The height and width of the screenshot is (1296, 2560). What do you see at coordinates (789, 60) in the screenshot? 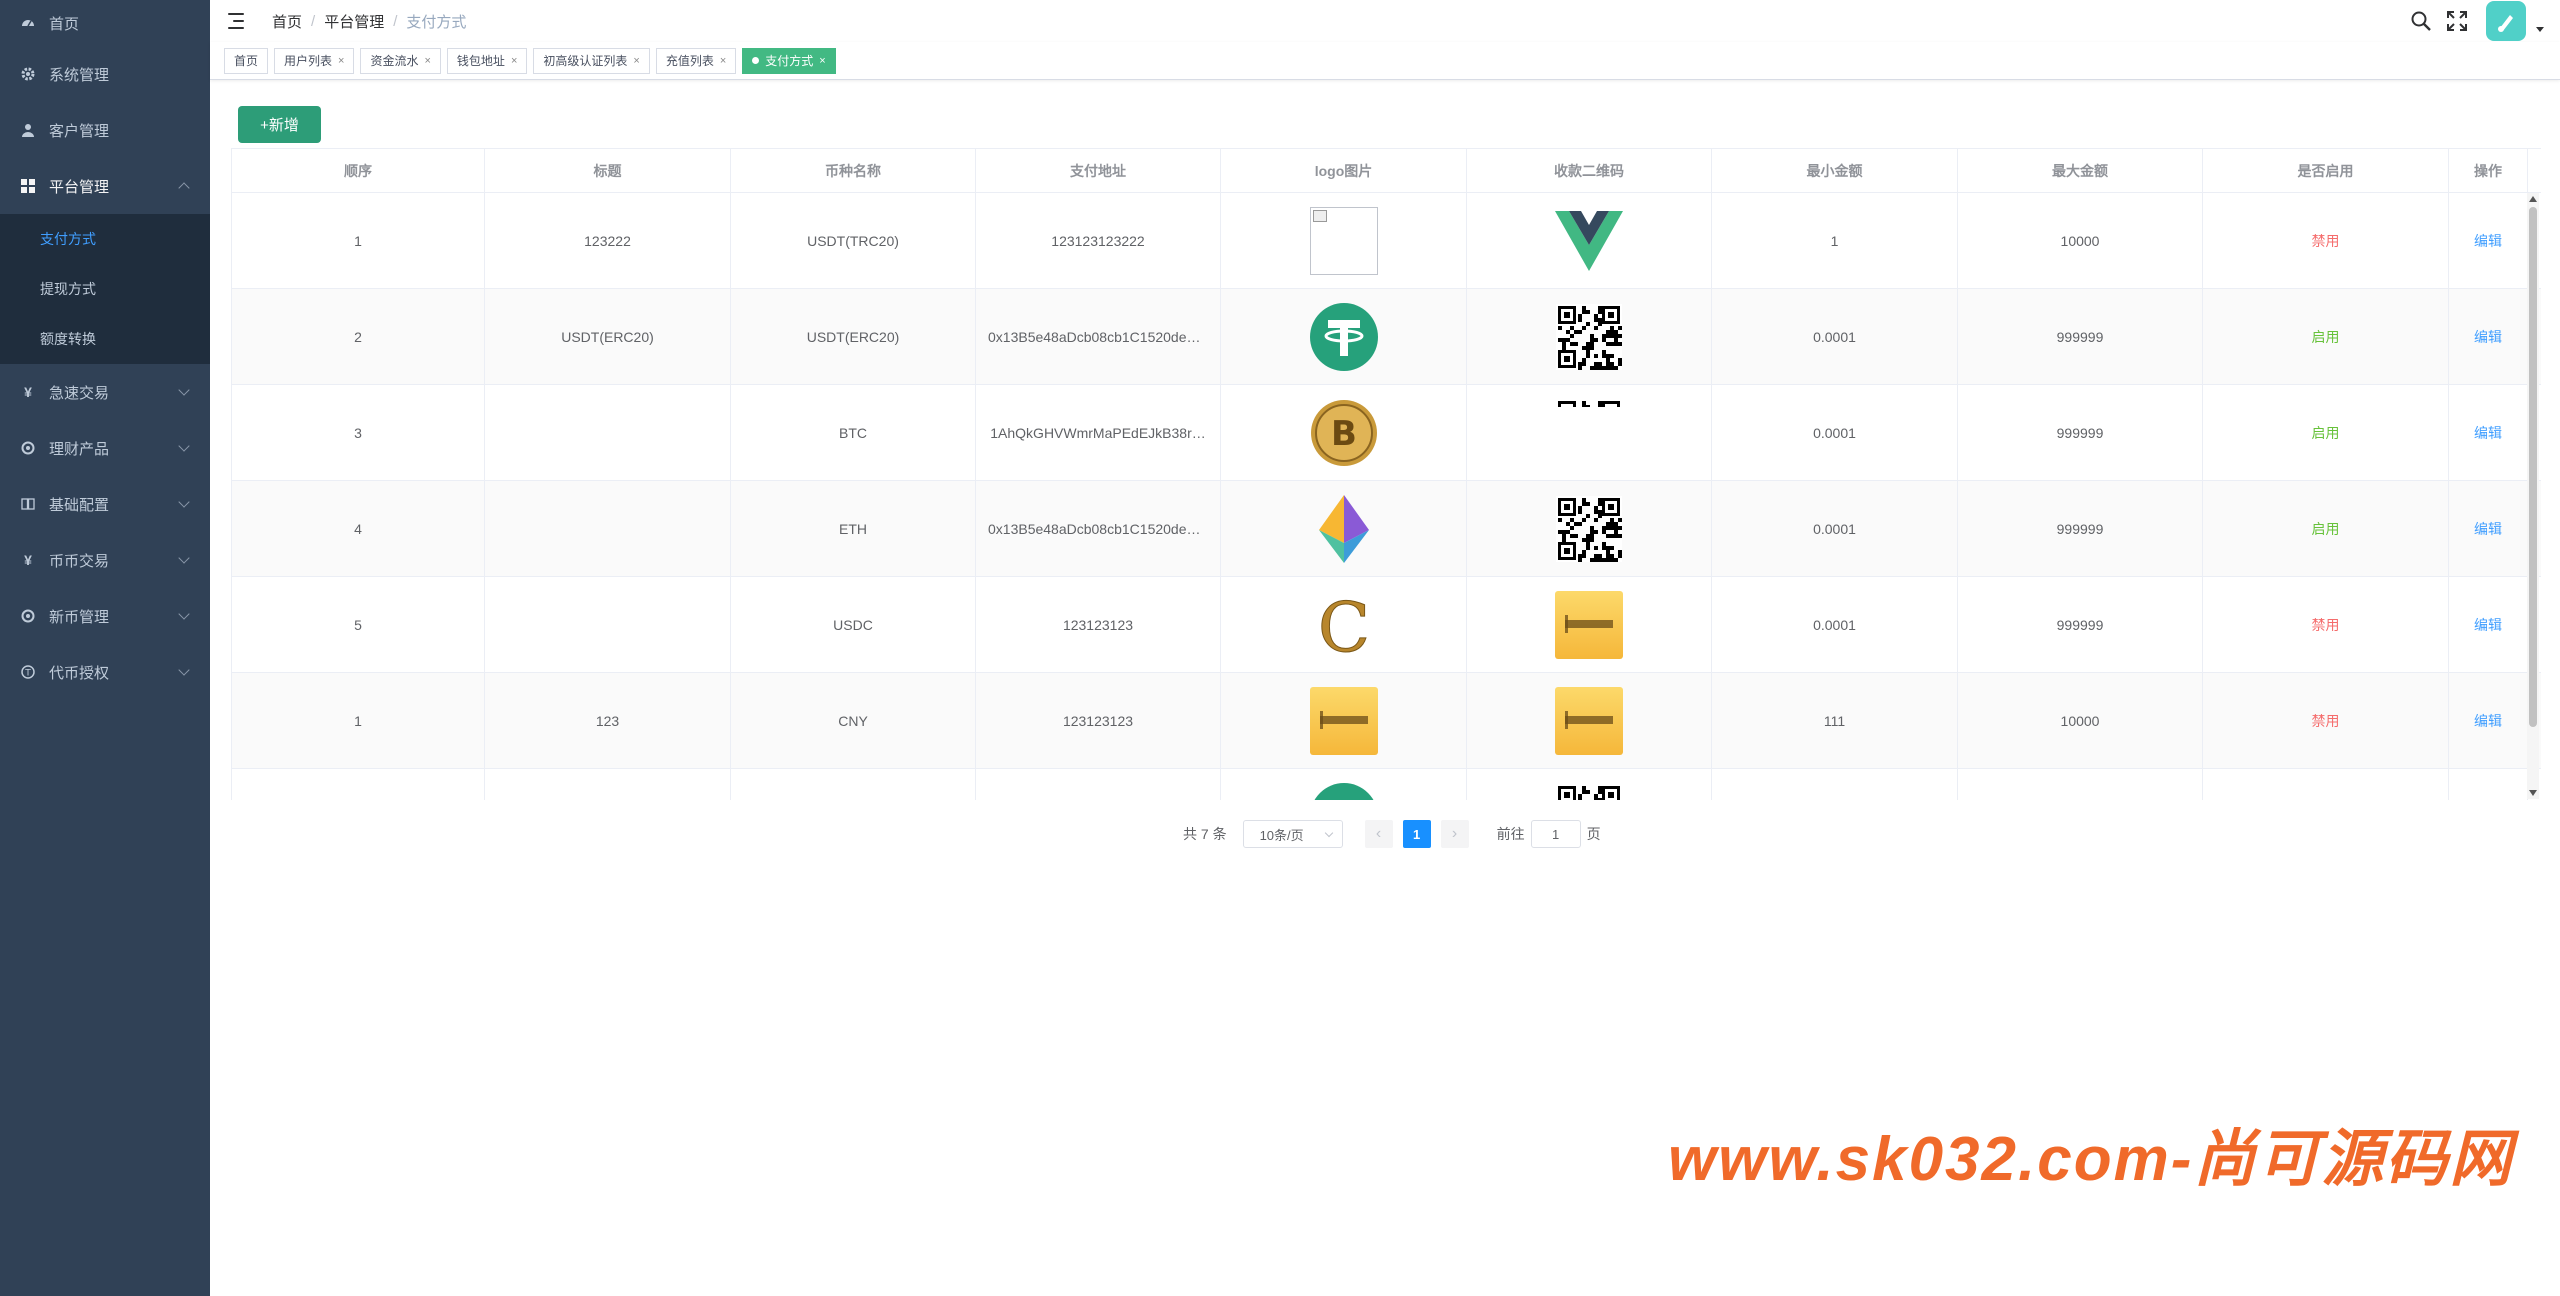
I see `tag-payment-method: 支付方式 ×` at bounding box center [789, 60].